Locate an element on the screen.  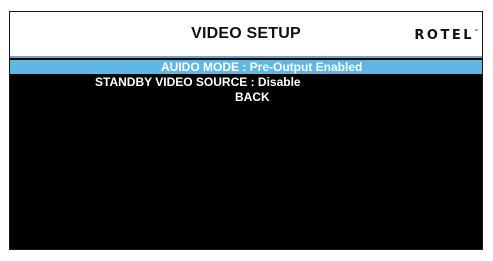
menu-item-back: BACK is located at coordinates (246, 97).